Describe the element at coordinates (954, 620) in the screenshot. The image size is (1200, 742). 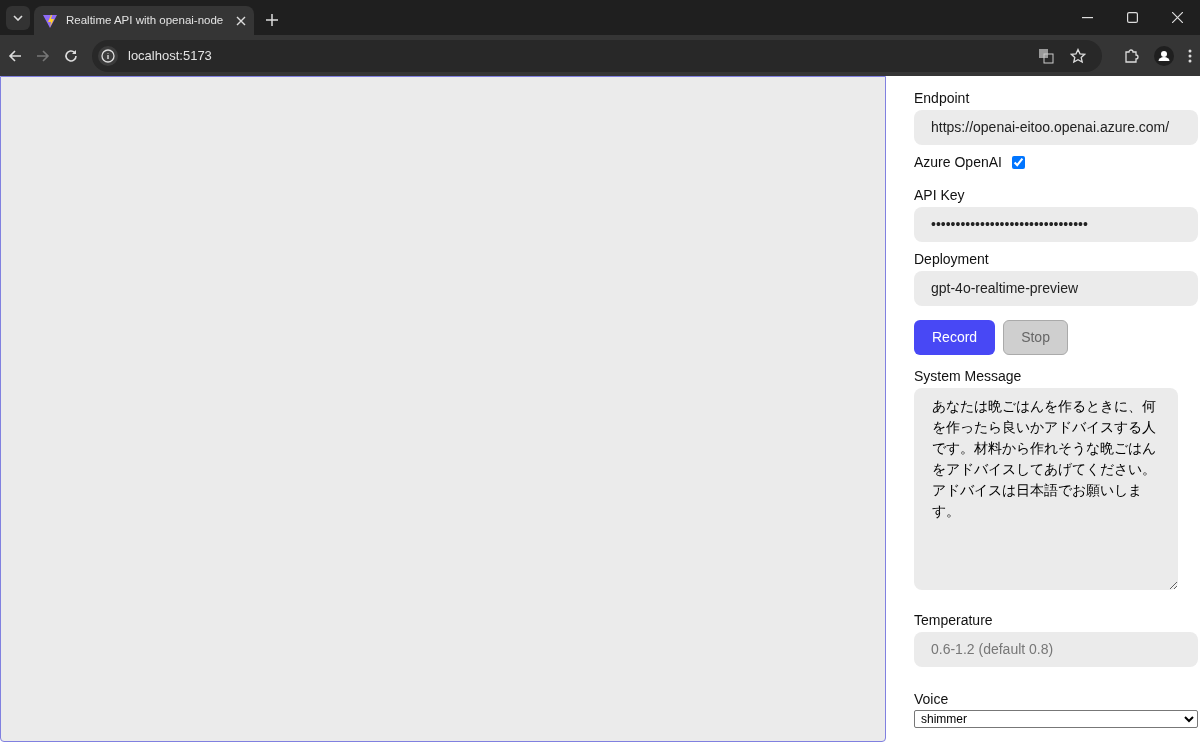
I see `field-label: Temperature` at that location.